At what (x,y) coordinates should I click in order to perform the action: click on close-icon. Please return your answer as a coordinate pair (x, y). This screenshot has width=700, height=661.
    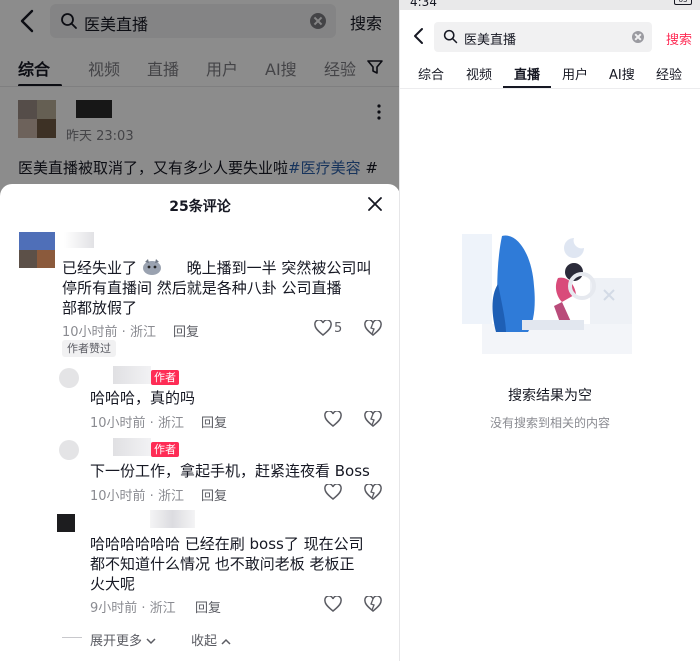
    Looking at the image, I should click on (375, 204).